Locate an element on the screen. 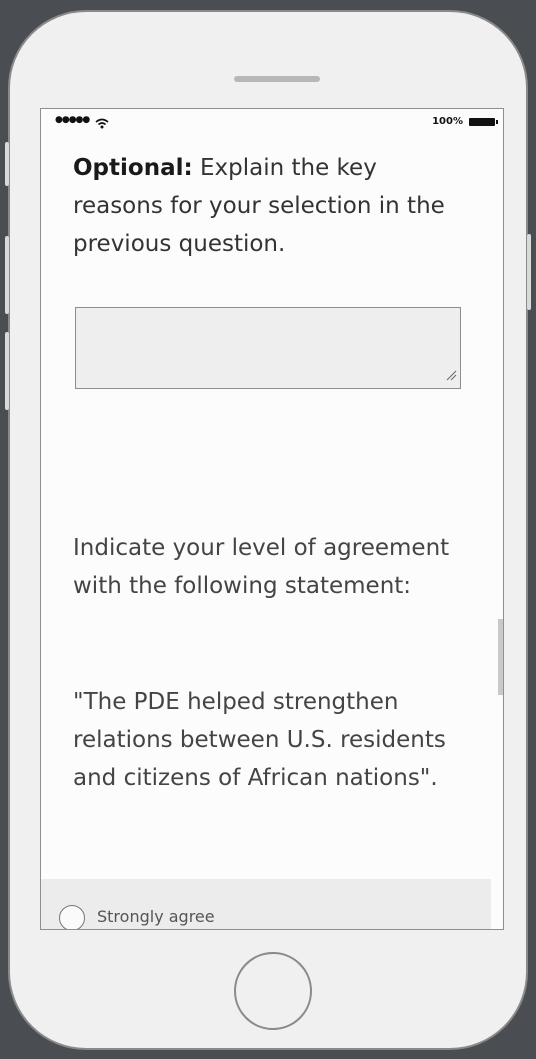 Image resolution: width=536 pixels, height=1059 pixels. signal-strength-icon: ●●●●● is located at coordinates (72, 120).